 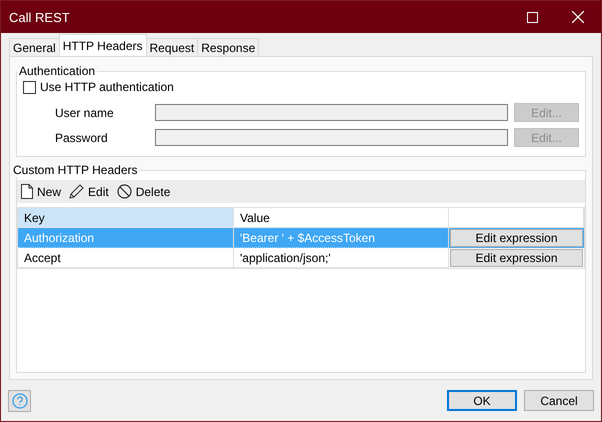 What do you see at coordinates (57, 71) in the screenshot?
I see `group-title: Authentication` at bounding box center [57, 71].